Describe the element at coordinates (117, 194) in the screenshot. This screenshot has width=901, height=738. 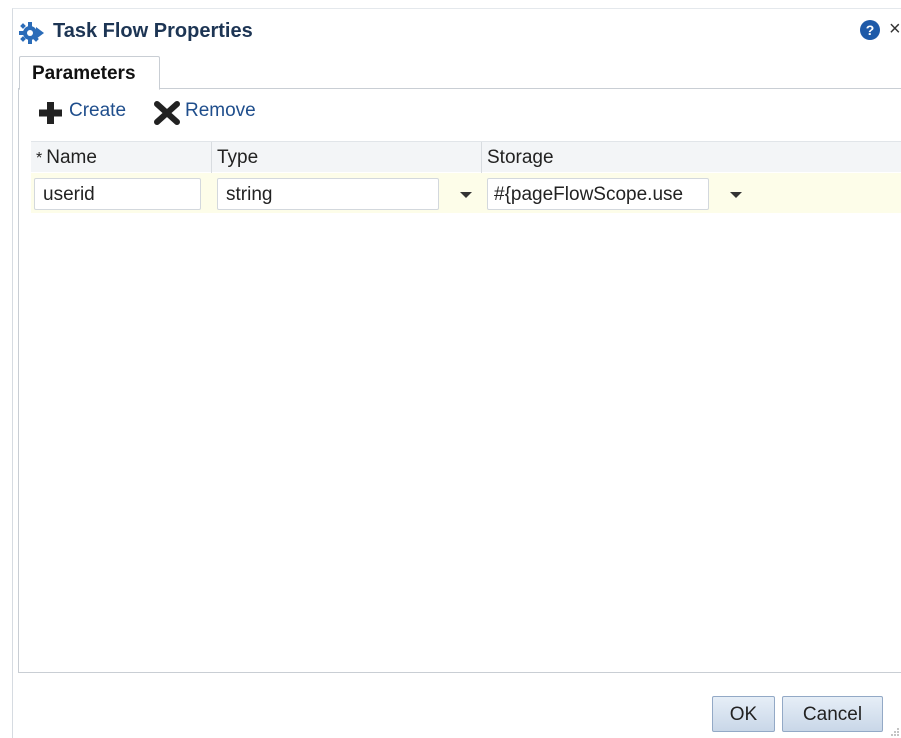
I see `name-input: userid` at that location.